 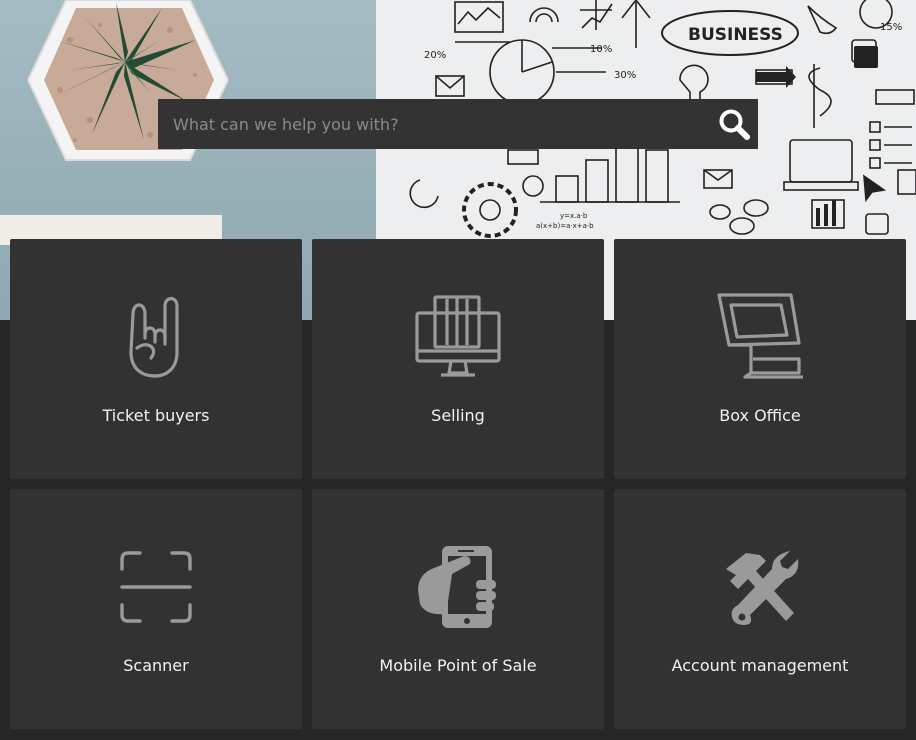 I want to click on search-button, so click(x=734, y=124).